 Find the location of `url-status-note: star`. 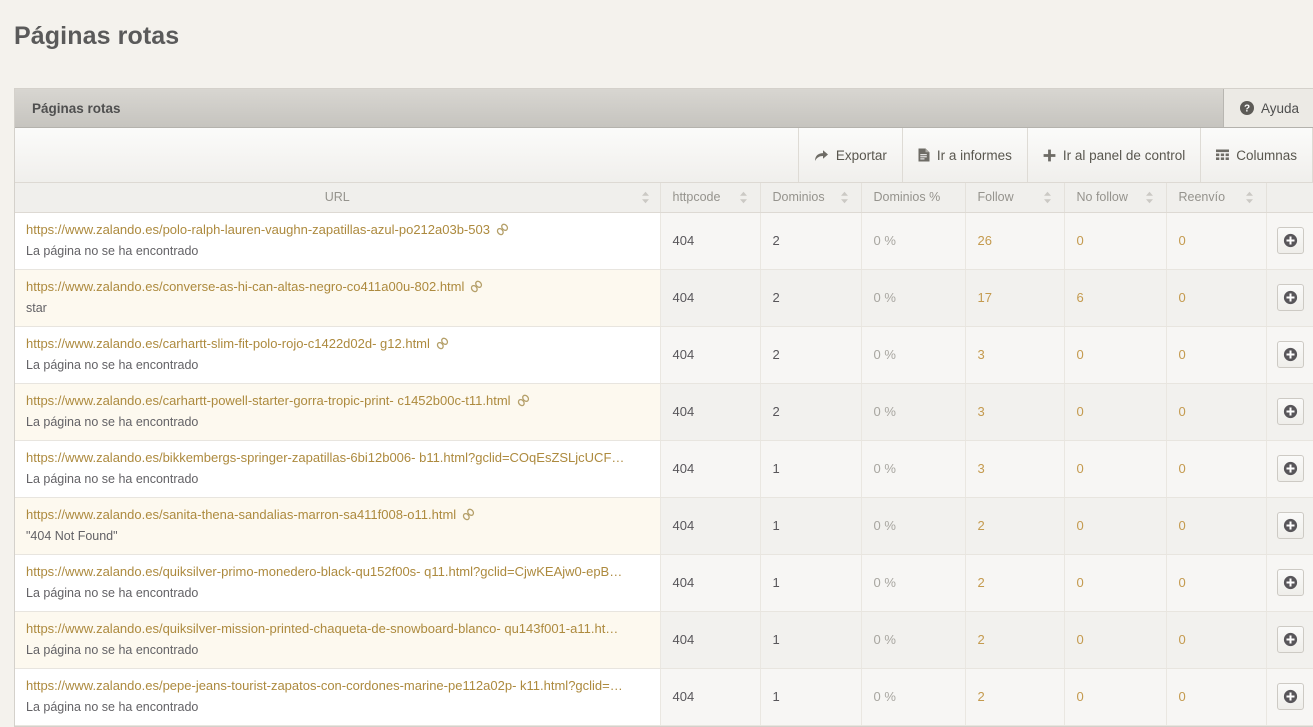

url-status-note: star is located at coordinates (36, 307).